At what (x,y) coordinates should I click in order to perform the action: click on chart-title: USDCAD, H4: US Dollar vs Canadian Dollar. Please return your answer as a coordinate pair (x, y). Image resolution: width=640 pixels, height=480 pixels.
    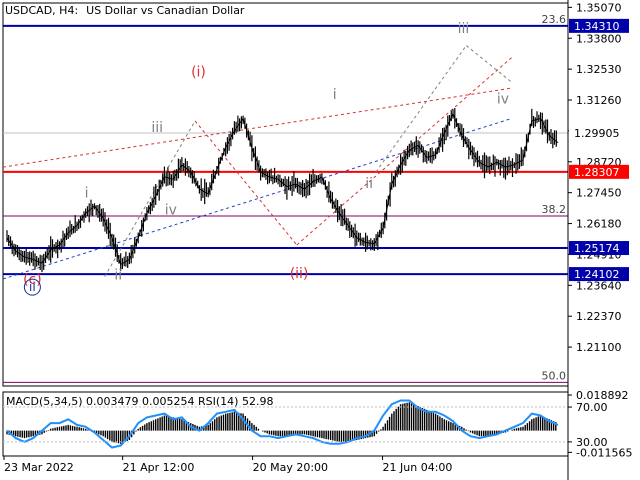
    Looking at the image, I should click on (128, 10).